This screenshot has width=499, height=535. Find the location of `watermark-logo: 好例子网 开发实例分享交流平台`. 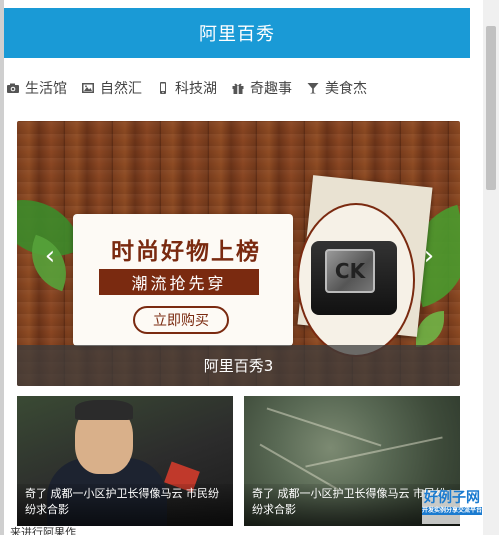

watermark-logo: 好例子网 开发实例分享交流平台 is located at coordinates (452, 507).